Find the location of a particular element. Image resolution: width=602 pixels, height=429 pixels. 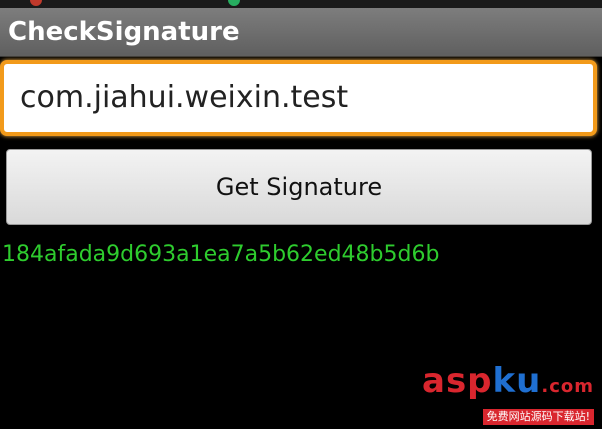

watermark-logo-part1: asp is located at coordinates (457, 381).